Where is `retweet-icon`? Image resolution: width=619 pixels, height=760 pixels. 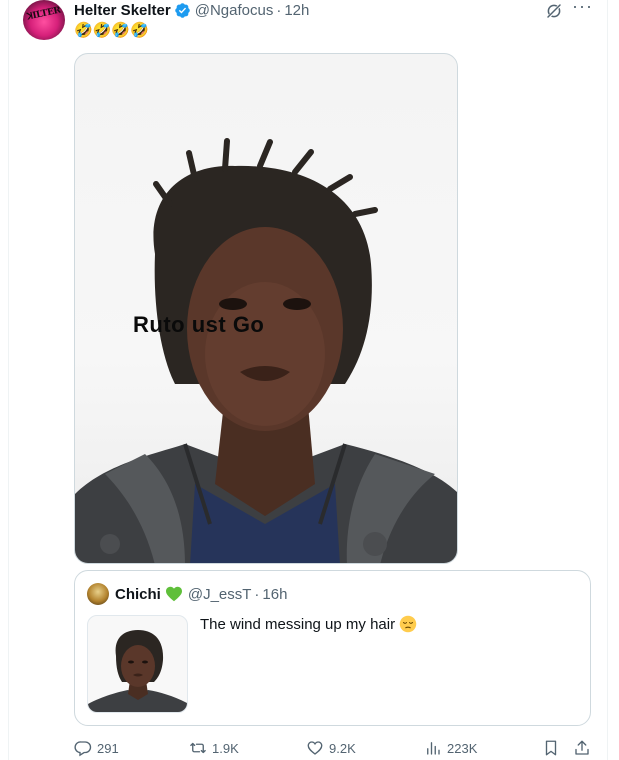
retweet-icon is located at coordinates (198, 748).